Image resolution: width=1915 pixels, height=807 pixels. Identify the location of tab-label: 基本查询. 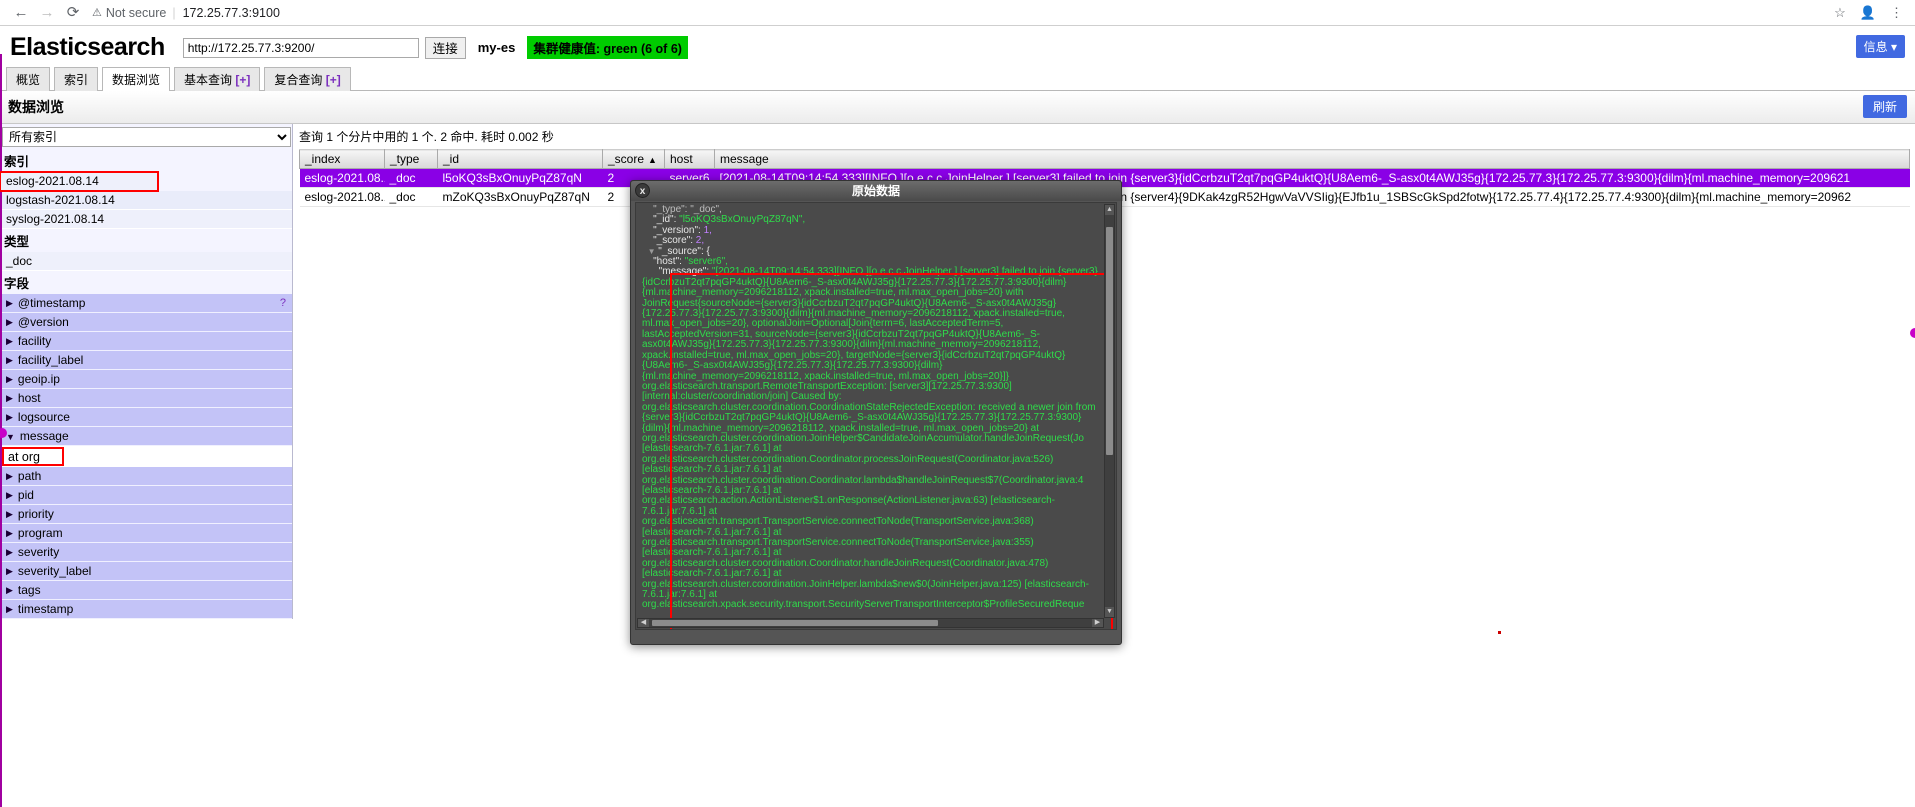
(210, 80).